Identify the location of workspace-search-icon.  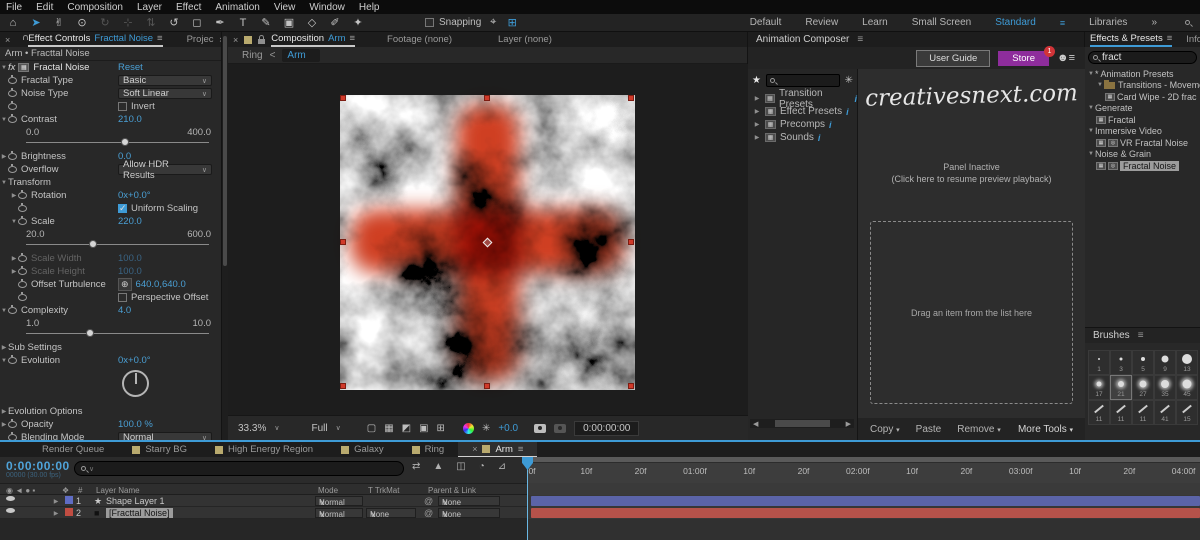
(1187, 22).